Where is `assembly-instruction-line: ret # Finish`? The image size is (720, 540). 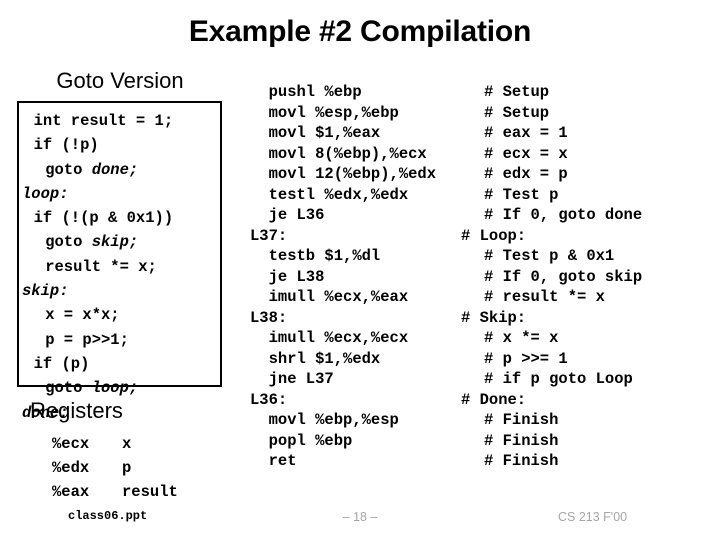
assembly-instruction-line: ret # Finish is located at coordinates (485, 461).